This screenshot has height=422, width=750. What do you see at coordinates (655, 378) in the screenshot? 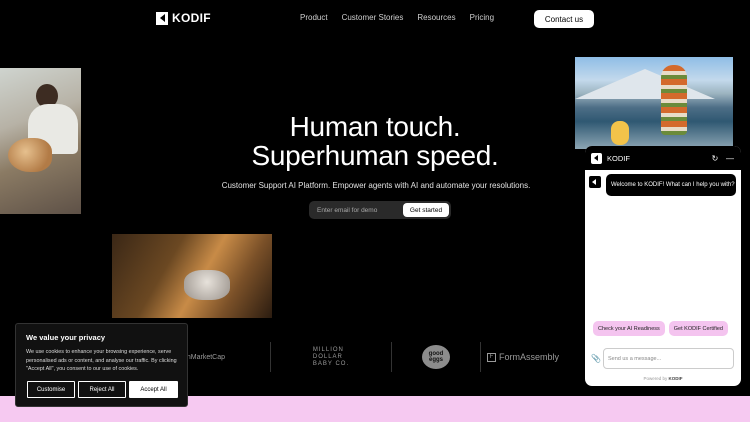
I see `powered-by-prefix: Powered by` at bounding box center [655, 378].